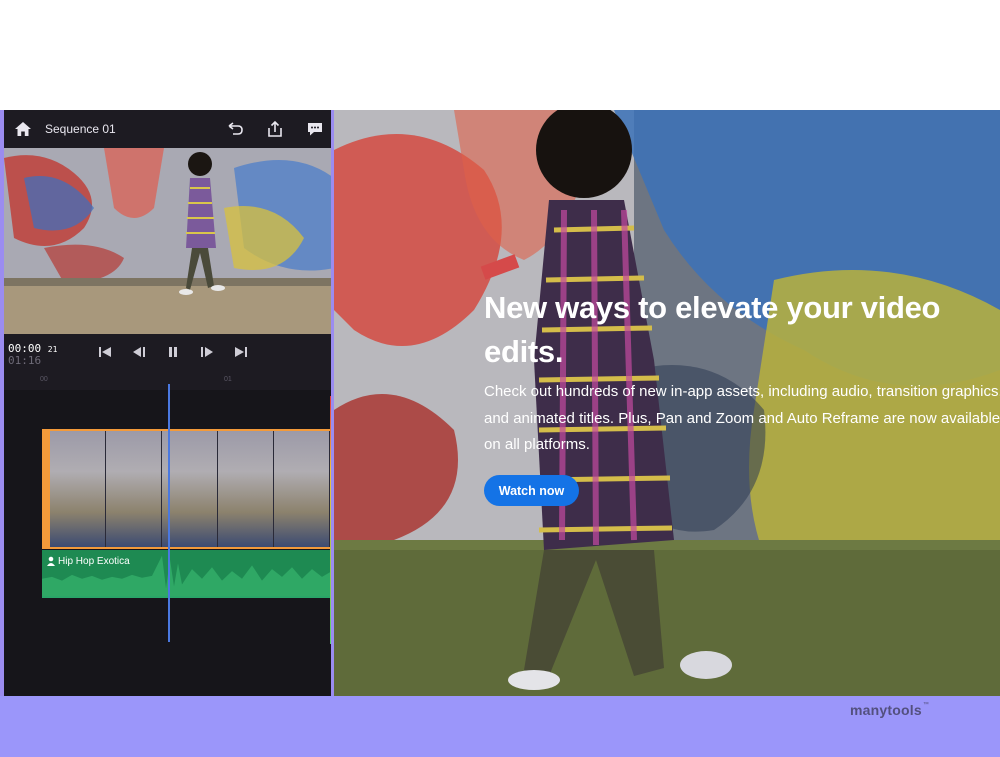 The width and height of the screenshot is (1000, 757). Describe the element at coordinates (207, 352) in the screenshot. I see `step-forward-icon` at that location.